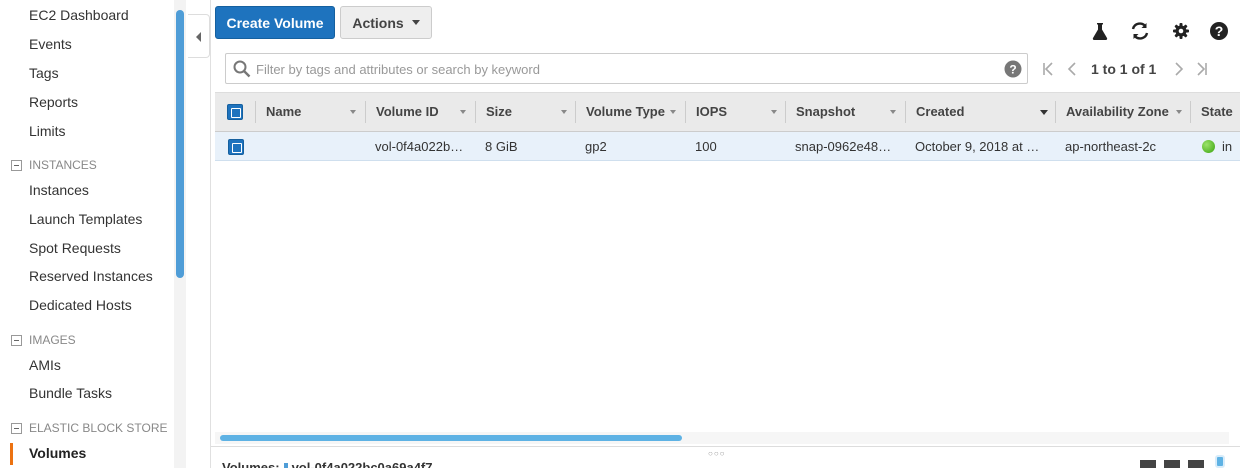 The image size is (1240, 468). What do you see at coordinates (1227, 146) in the screenshot?
I see `cell-state: in` at bounding box center [1227, 146].